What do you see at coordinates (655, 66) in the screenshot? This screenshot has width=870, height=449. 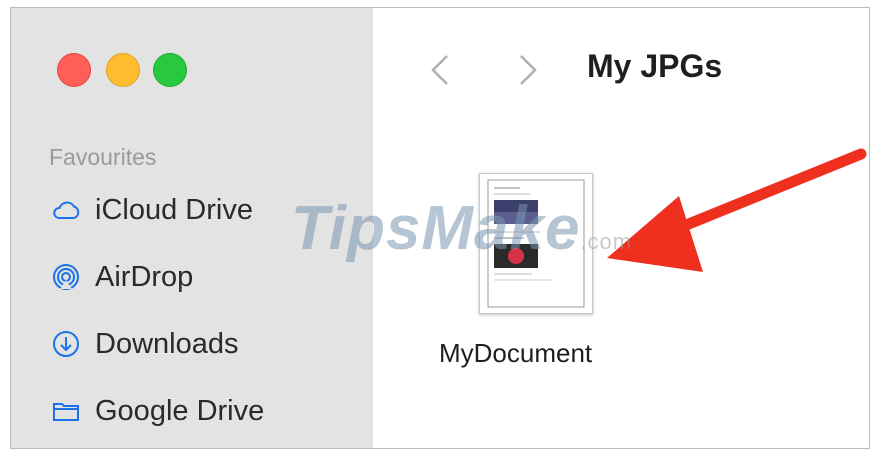 I see `window-title: My JPGs` at bounding box center [655, 66].